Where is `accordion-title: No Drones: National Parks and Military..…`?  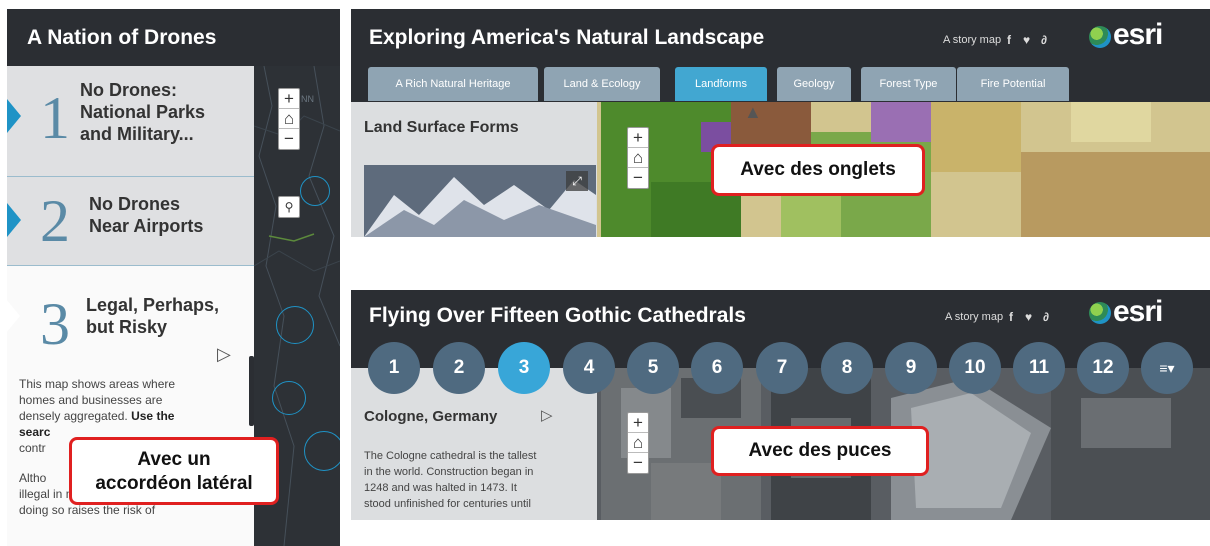
accordion-title: No Drones: National Parks and Military..… is located at coordinates (143, 112).